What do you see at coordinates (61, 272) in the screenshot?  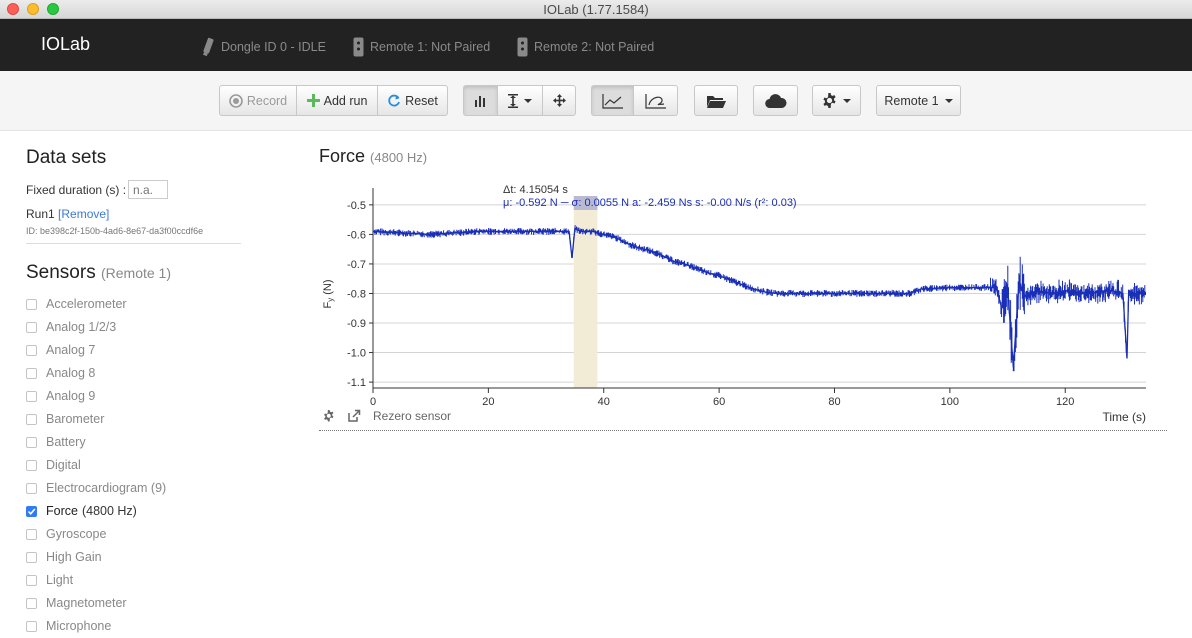 I see `sensors-title: Sensors` at bounding box center [61, 272].